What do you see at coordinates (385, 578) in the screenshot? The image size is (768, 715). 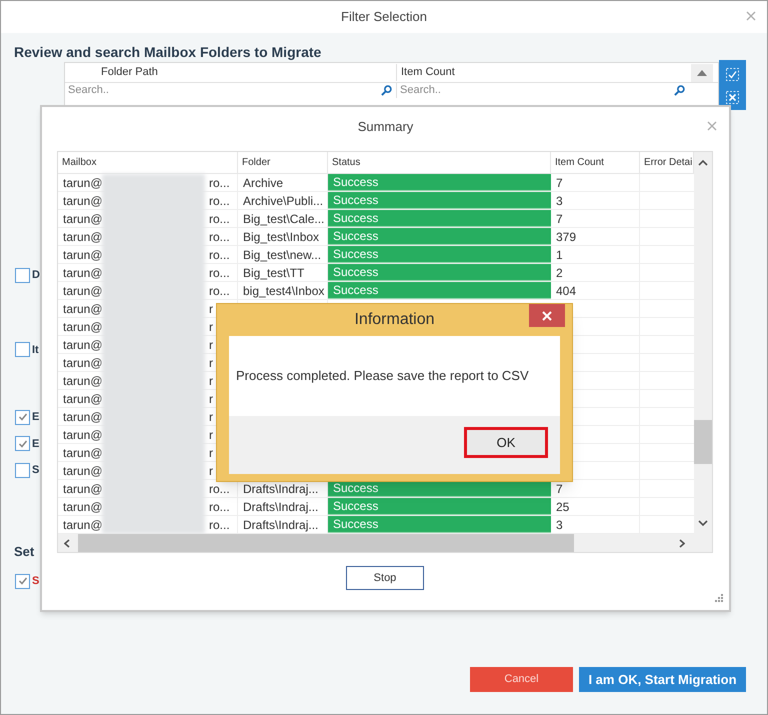 I see `stop-button: Stop` at bounding box center [385, 578].